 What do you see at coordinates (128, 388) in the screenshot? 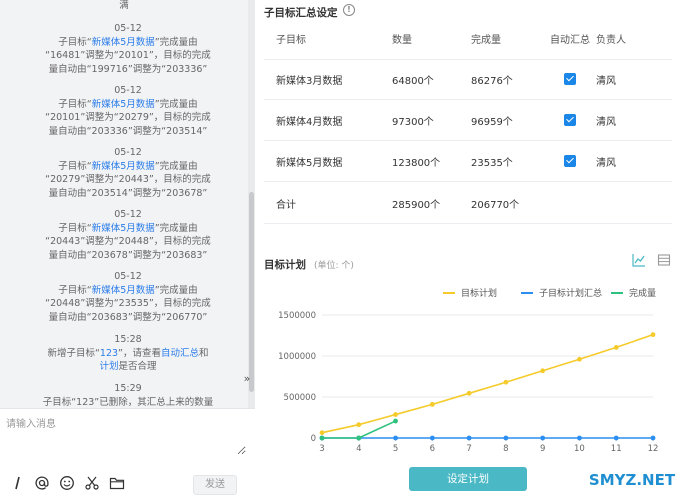
I see `entry-time: 15:29` at bounding box center [128, 388].